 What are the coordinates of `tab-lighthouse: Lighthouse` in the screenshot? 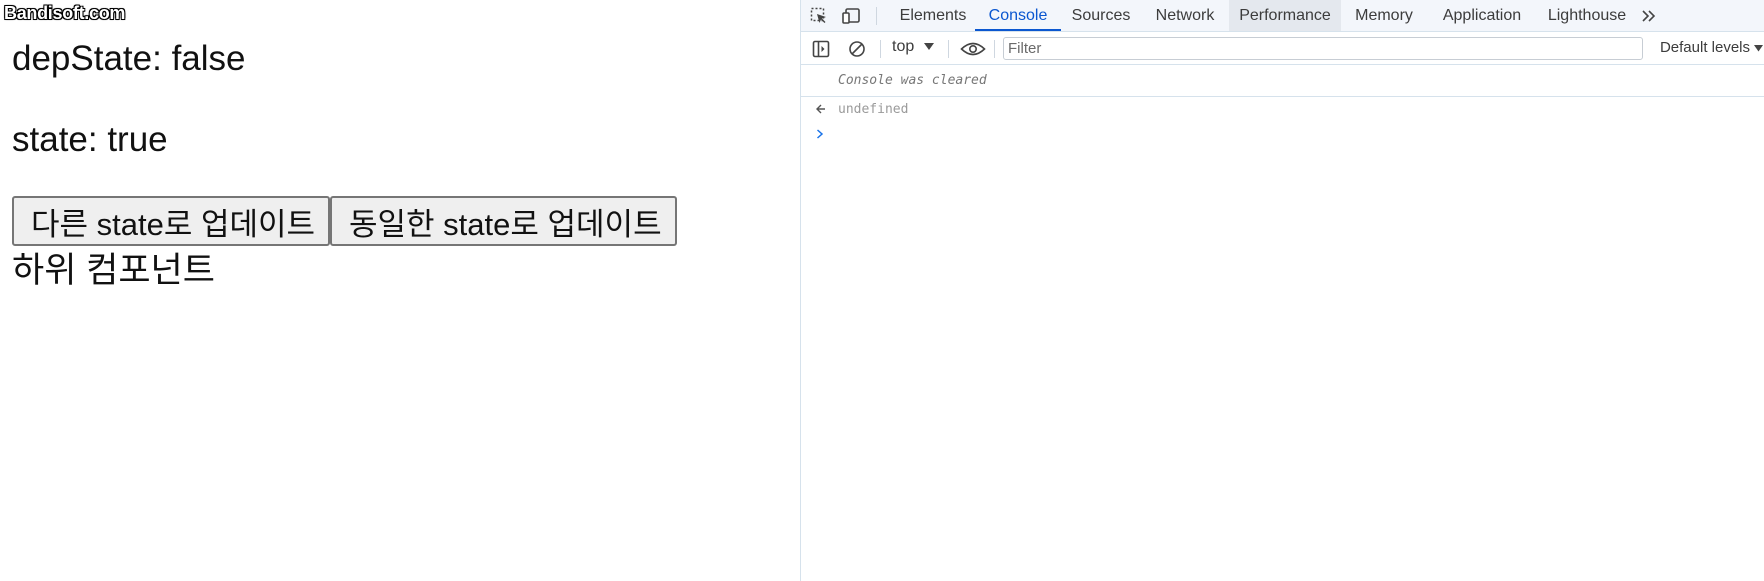 It's located at (1587, 15).